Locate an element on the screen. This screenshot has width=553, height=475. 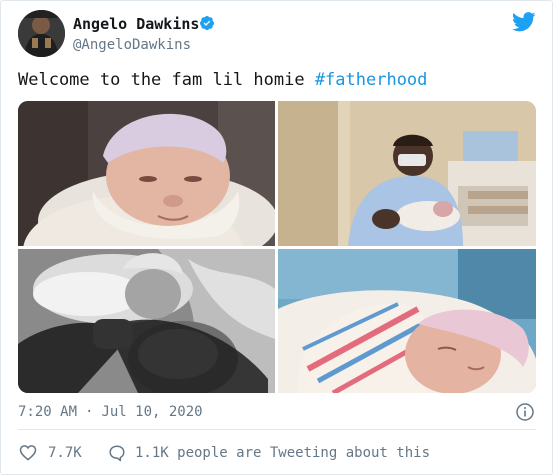
tweet-body: Welcome to the fam lil homie is located at coordinates (166, 80).